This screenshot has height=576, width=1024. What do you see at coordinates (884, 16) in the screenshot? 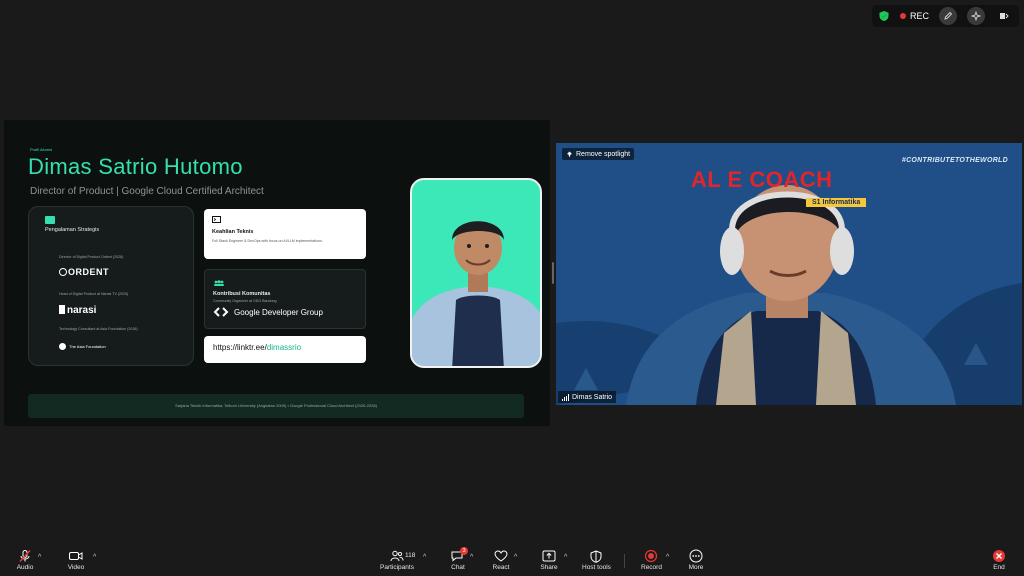
I see `security-shield-icon` at bounding box center [884, 16].